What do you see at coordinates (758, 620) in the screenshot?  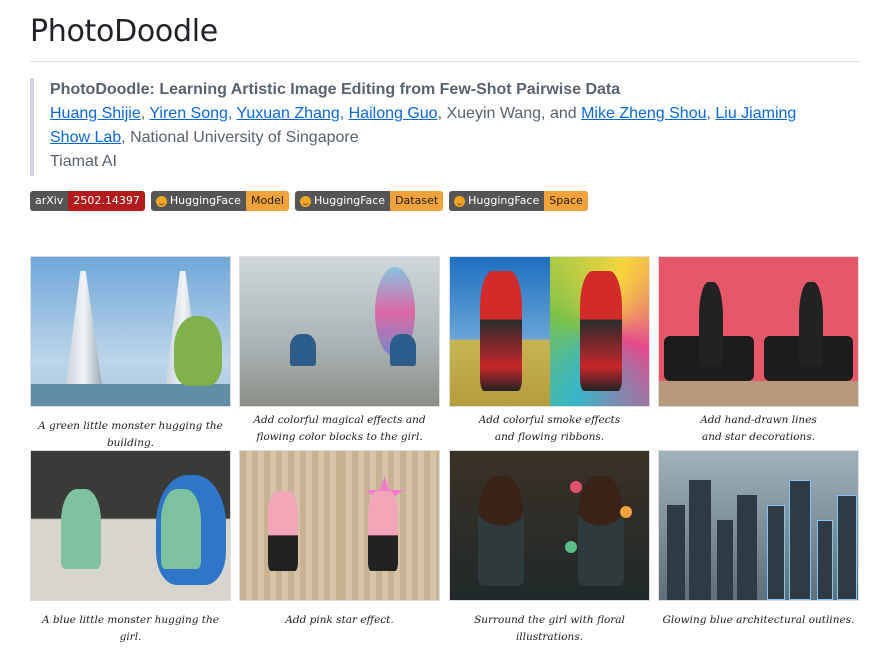 I see `example-caption: Glowing blue architectural outlines.` at bounding box center [758, 620].